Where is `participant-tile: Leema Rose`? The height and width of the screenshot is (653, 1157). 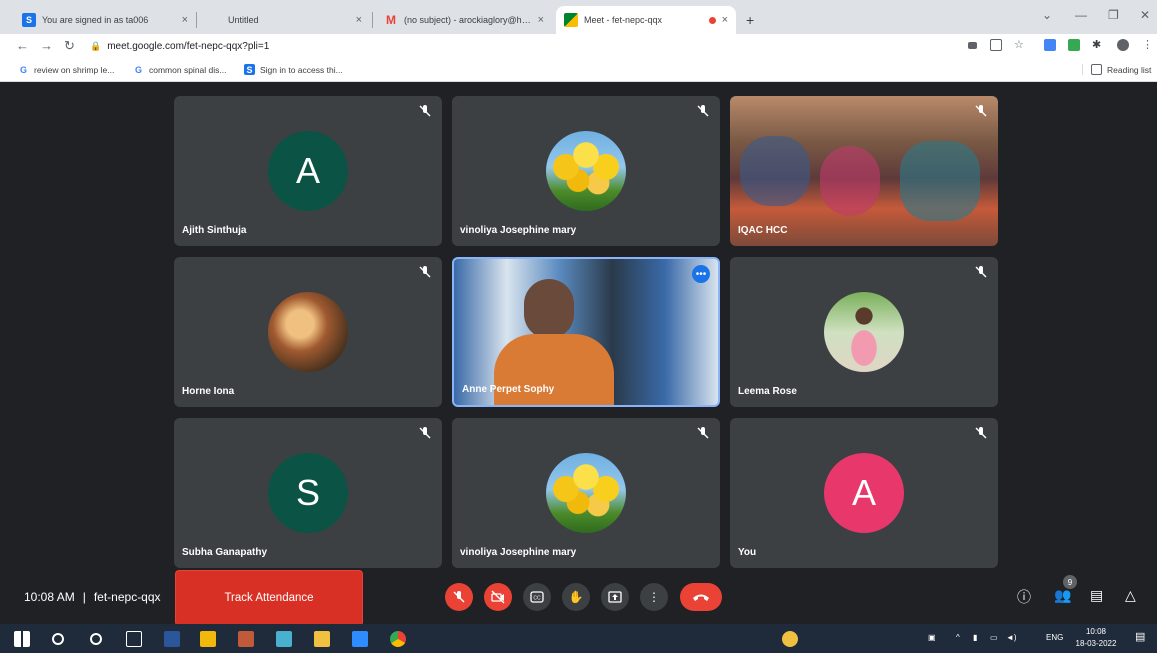
participant-tile: Leema Rose is located at coordinates (864, 332).